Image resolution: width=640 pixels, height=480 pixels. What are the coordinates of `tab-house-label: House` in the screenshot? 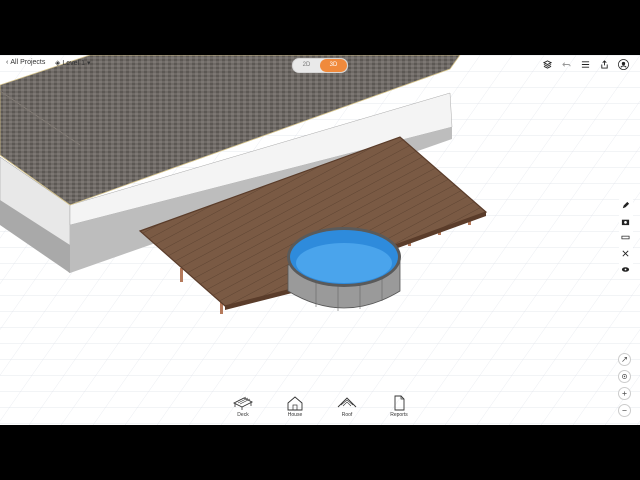 It's located at (295, 415).